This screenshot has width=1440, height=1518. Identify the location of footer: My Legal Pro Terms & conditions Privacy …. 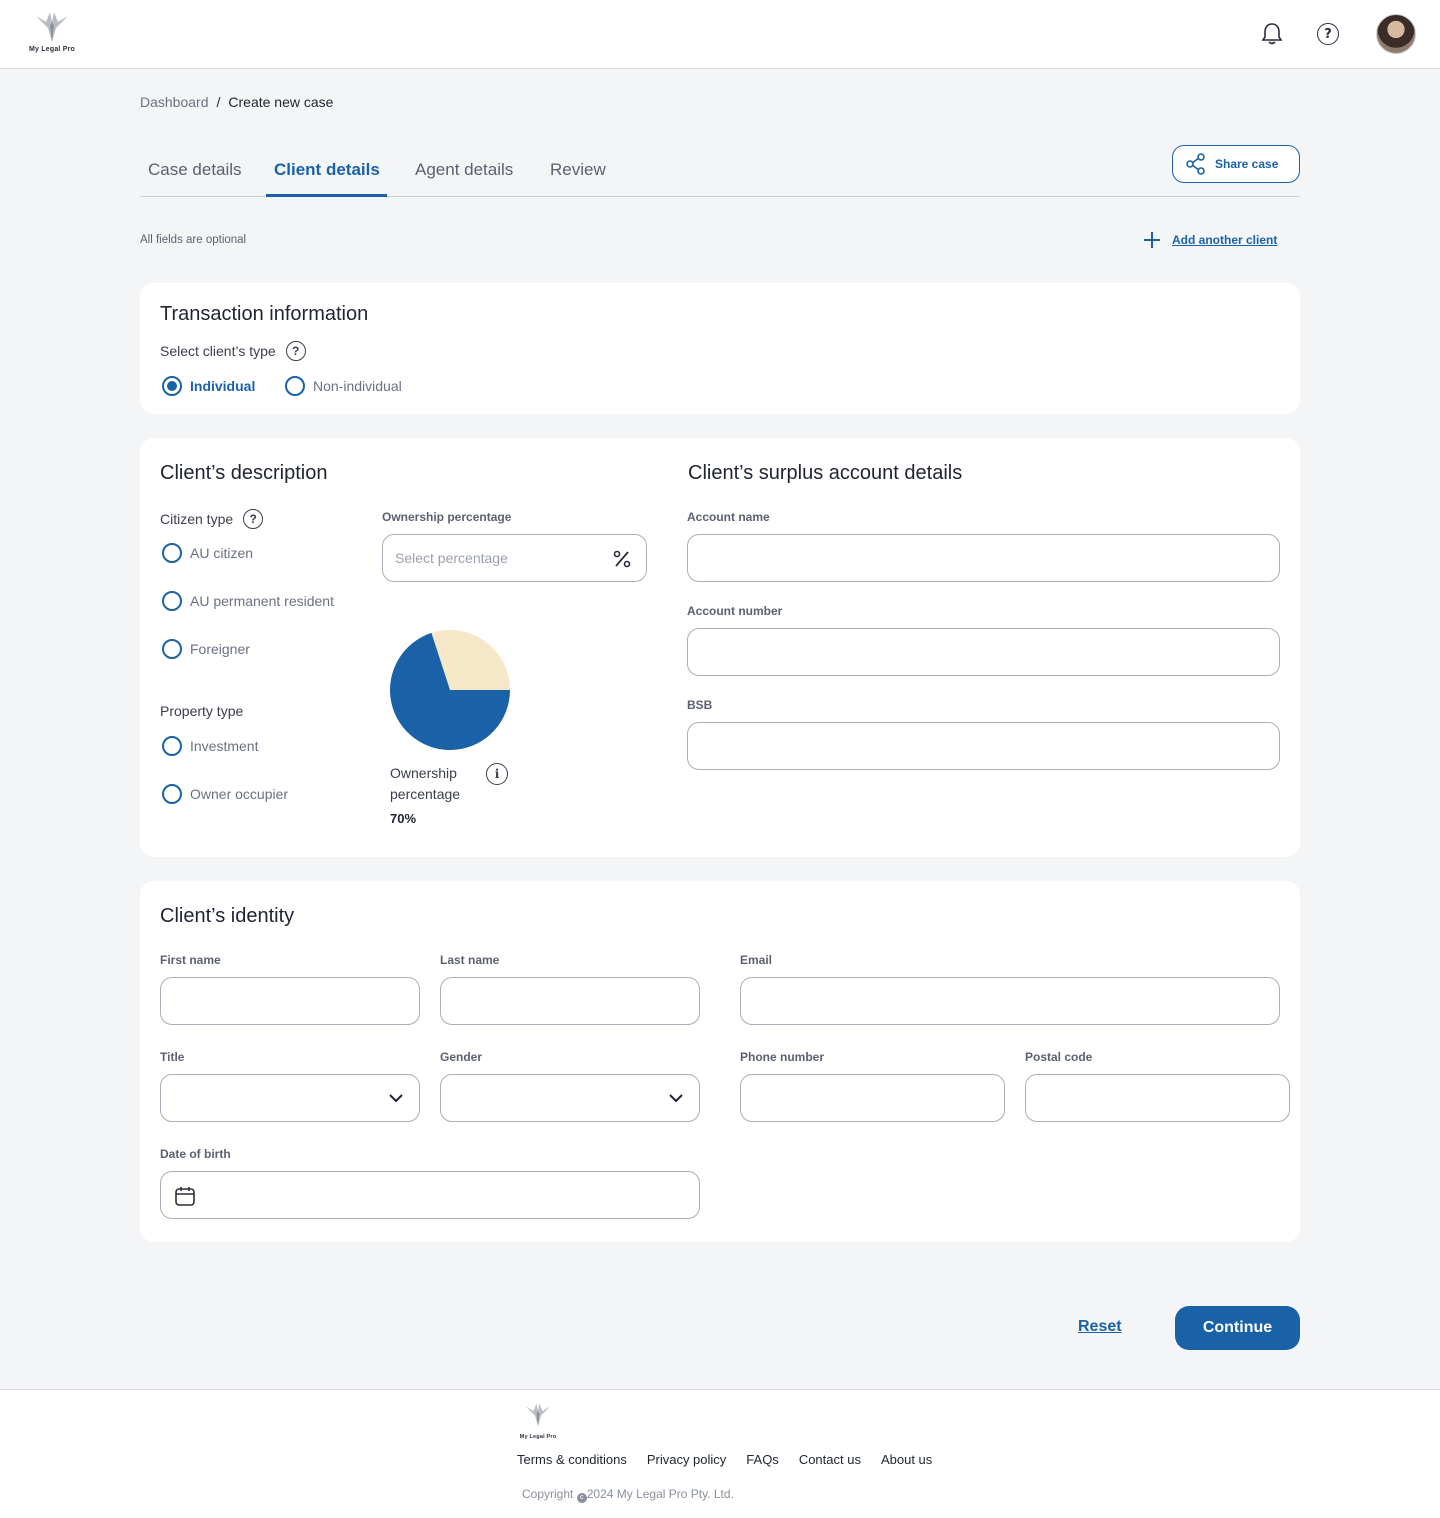
(720, 1453).